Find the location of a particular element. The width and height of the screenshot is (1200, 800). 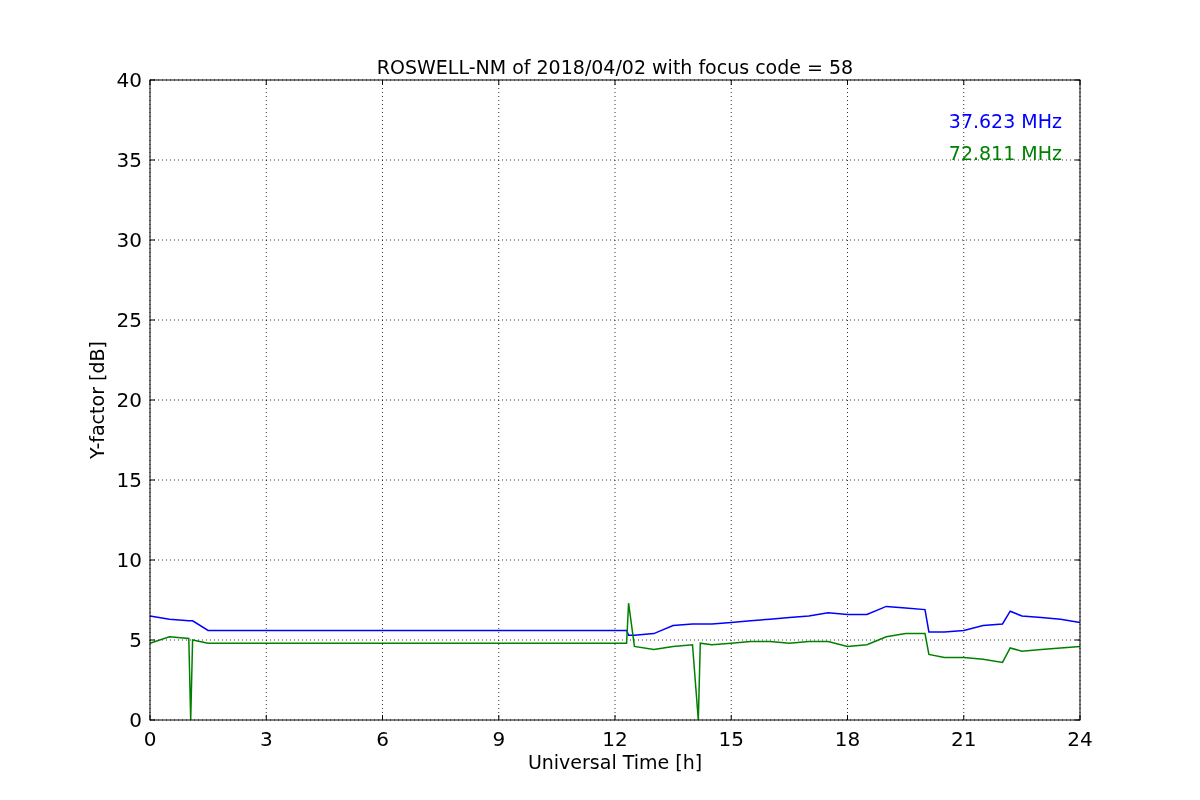

tick-label: 25 is located at coordinates (129, 320).